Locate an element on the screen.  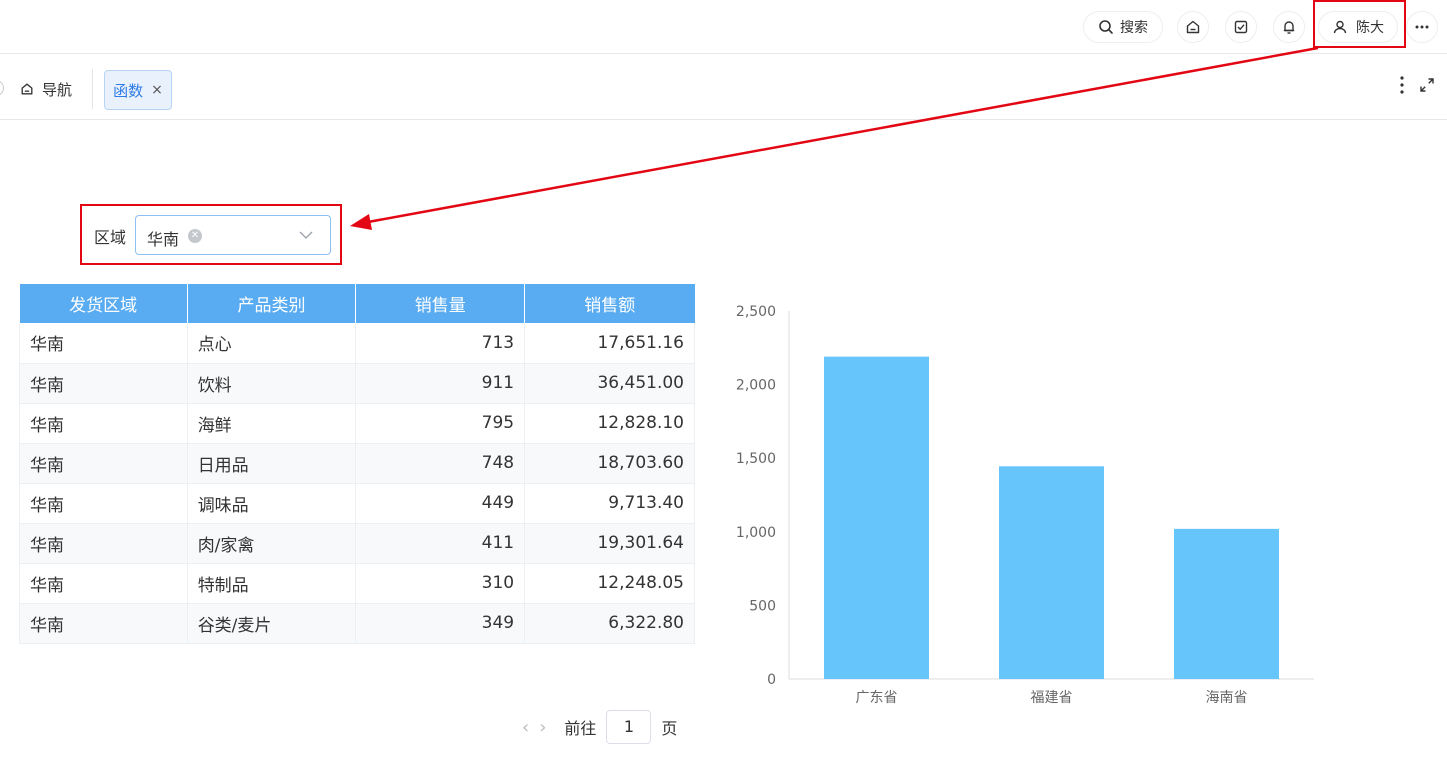
table-cell: 411 is located at coordinates (440, 543).